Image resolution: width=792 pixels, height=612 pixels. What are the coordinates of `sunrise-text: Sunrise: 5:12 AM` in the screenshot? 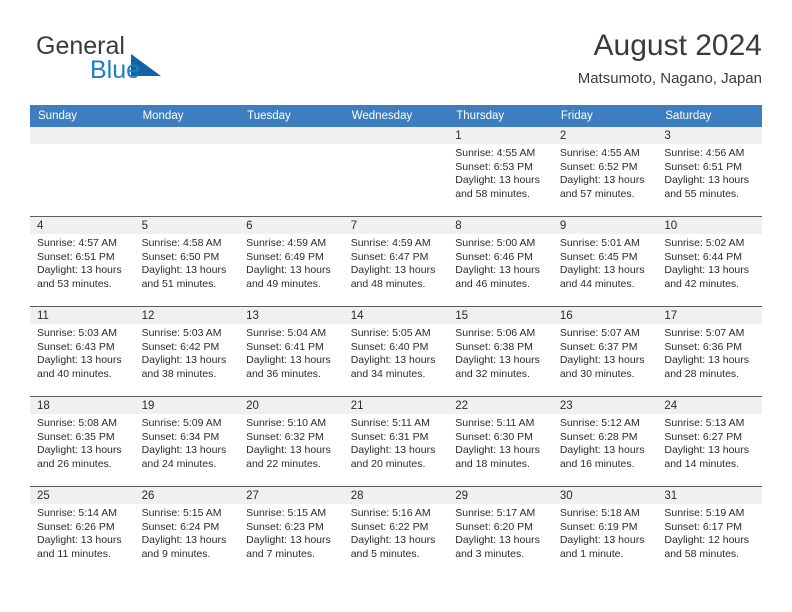 It's located at (599, 423).